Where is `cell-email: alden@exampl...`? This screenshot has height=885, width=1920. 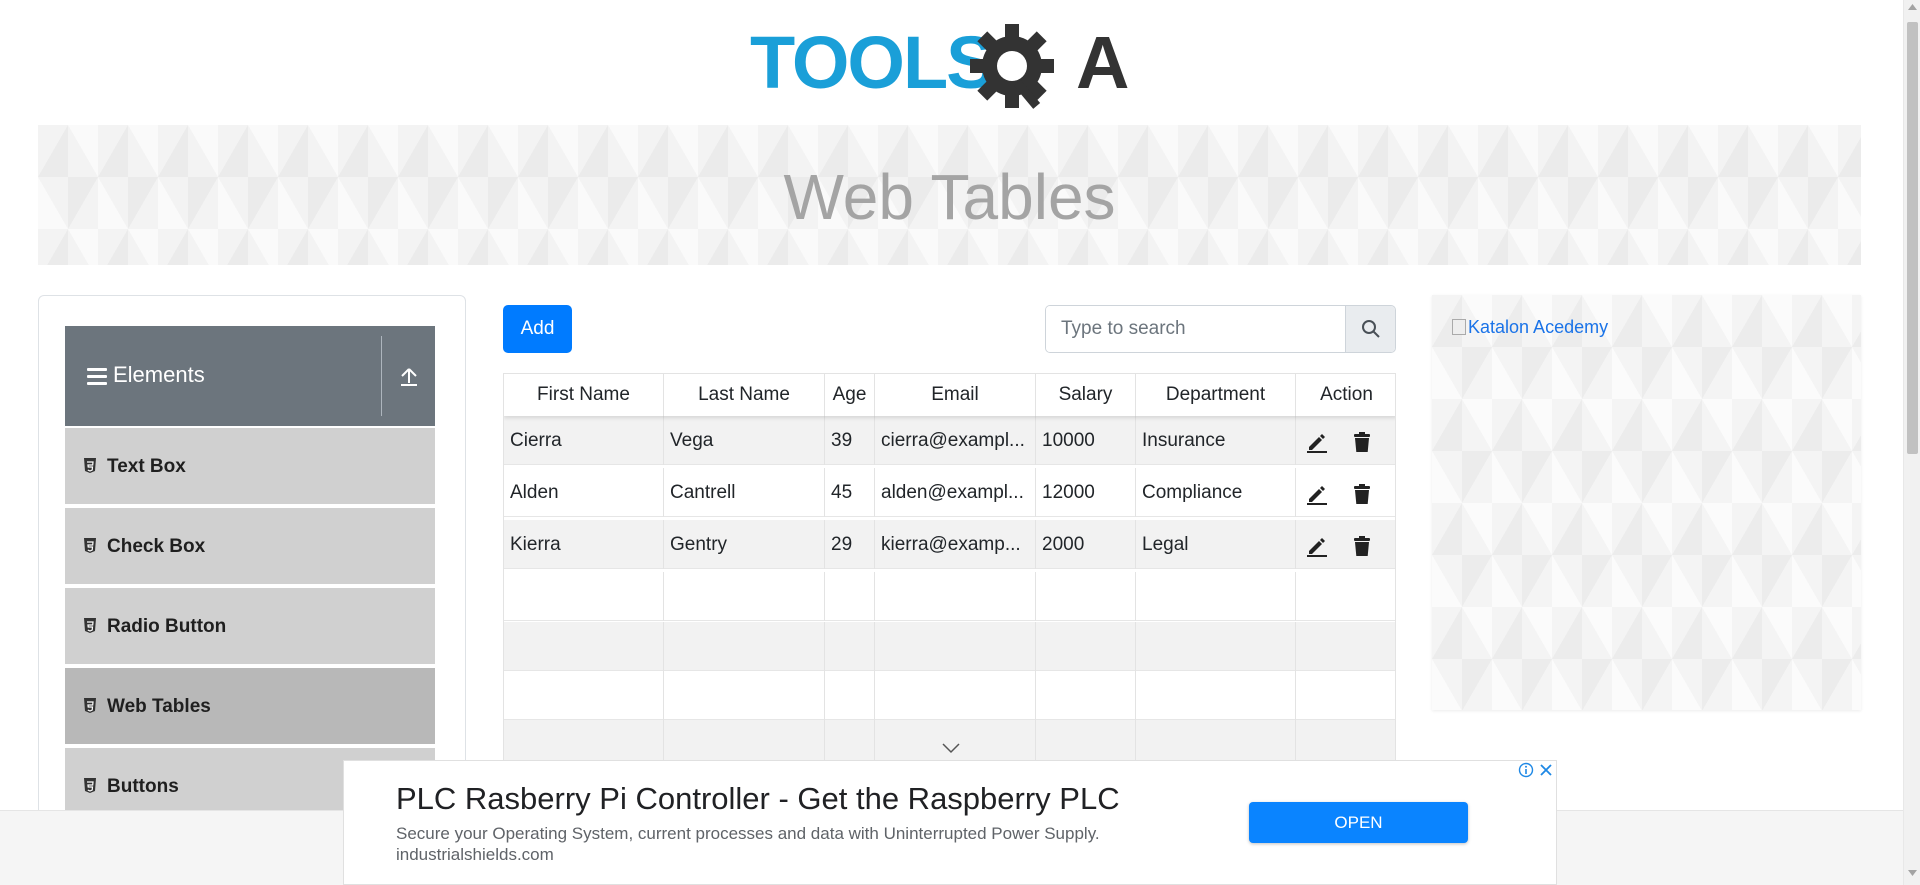 cell-email: alden@exampl... is located at coordinates (955, 492).